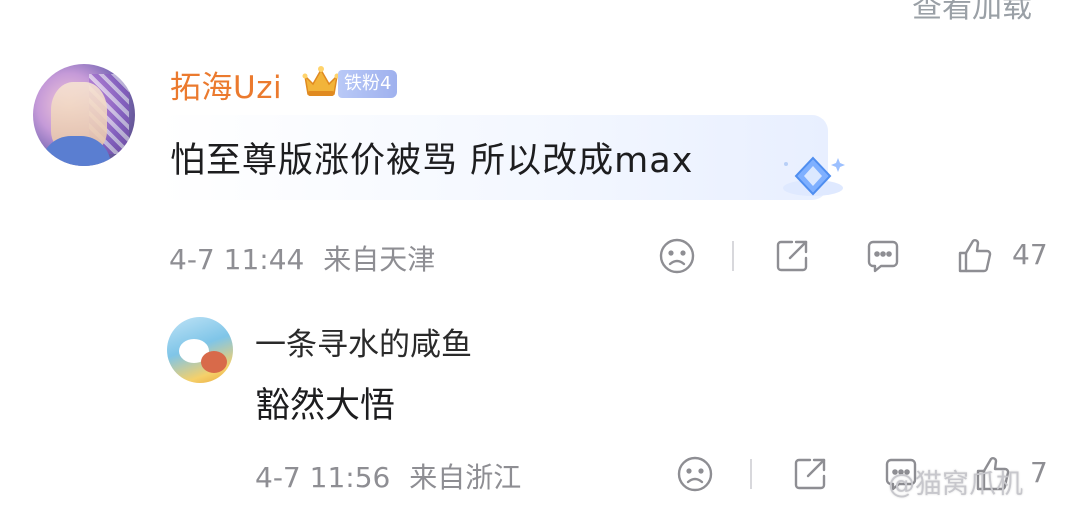 This screenshot has width=1080, height=512. I want to click on comment-icon, so click(883, 256).